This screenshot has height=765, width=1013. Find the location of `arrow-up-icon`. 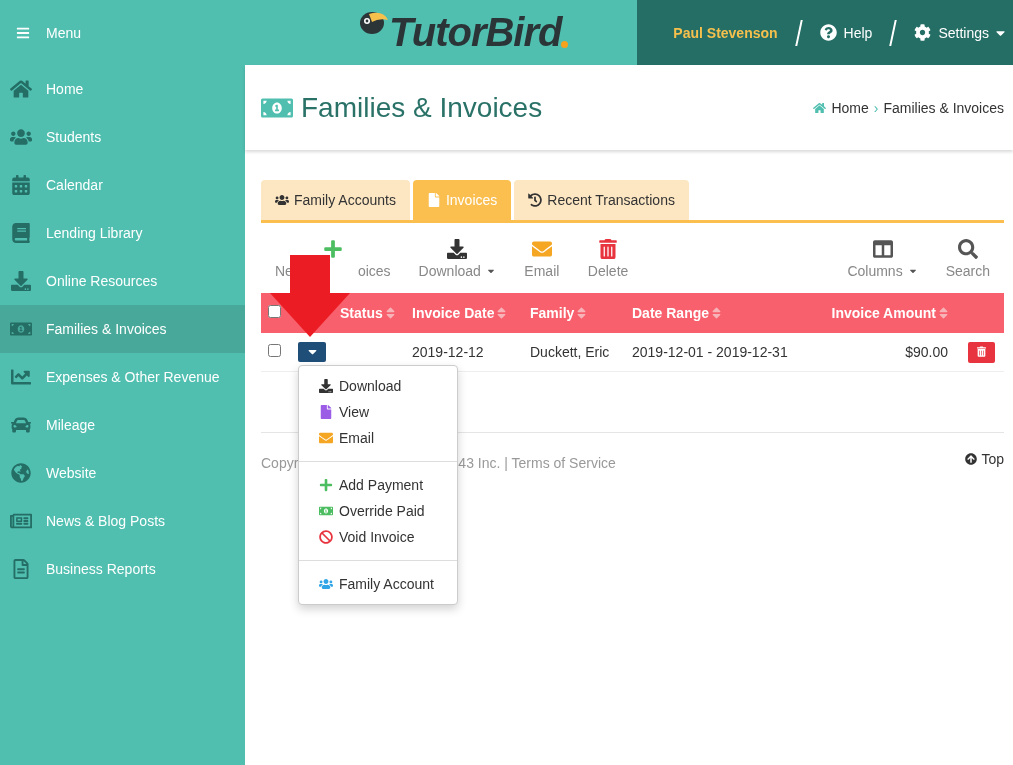

arrow-up-icon is located at coordinates (971, 459).